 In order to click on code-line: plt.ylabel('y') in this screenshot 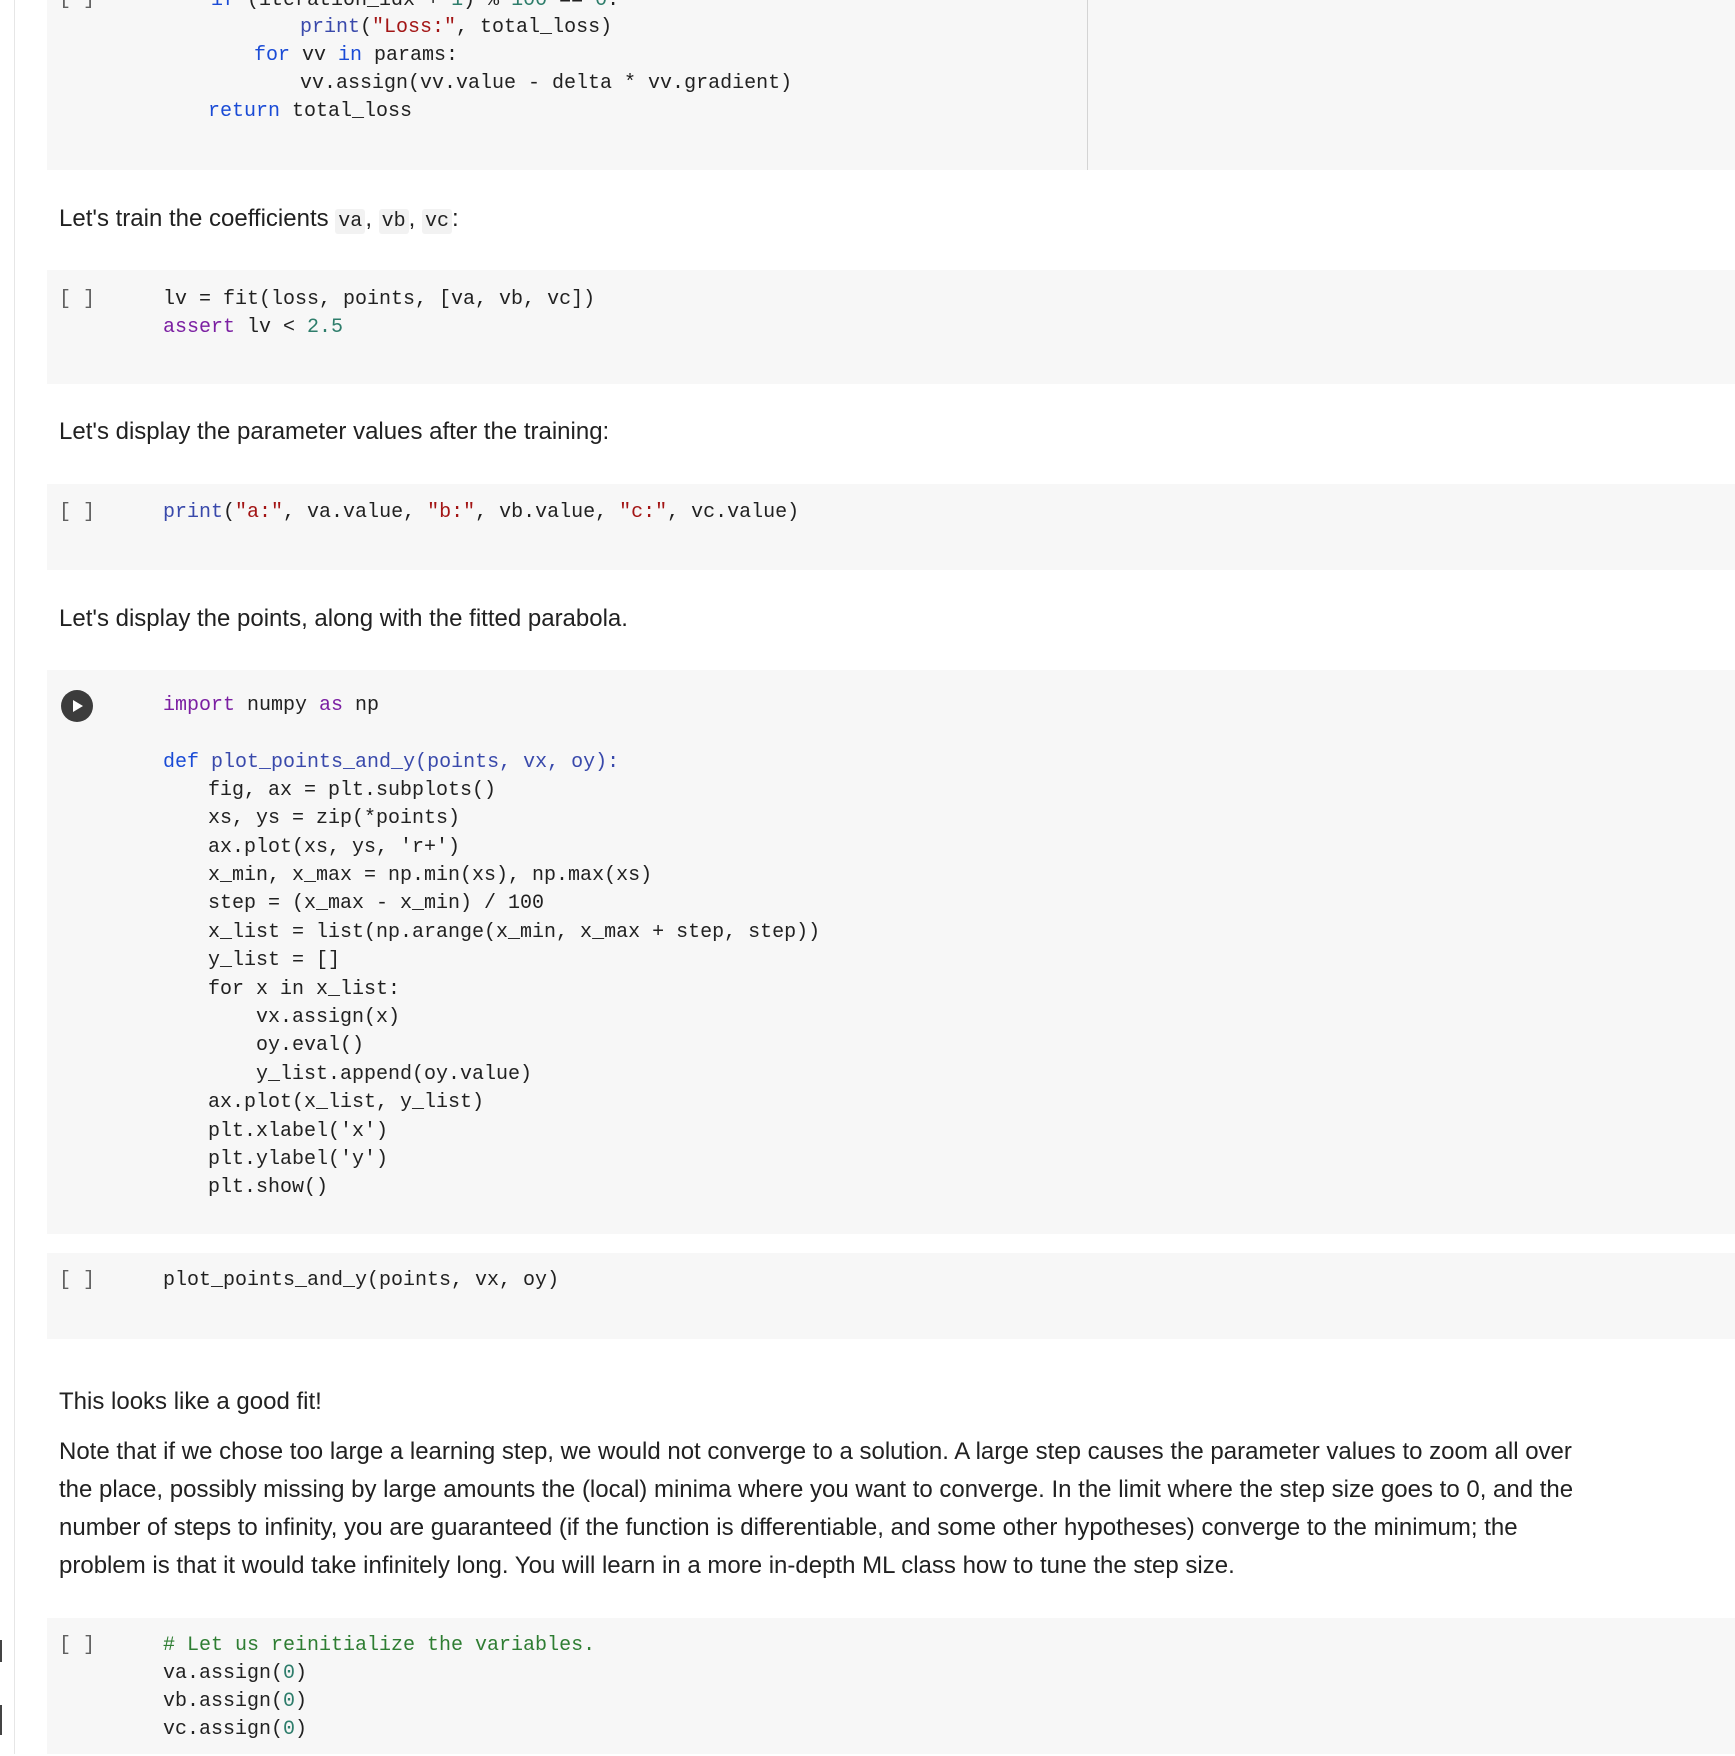, I will do `click(298, 1159)`.